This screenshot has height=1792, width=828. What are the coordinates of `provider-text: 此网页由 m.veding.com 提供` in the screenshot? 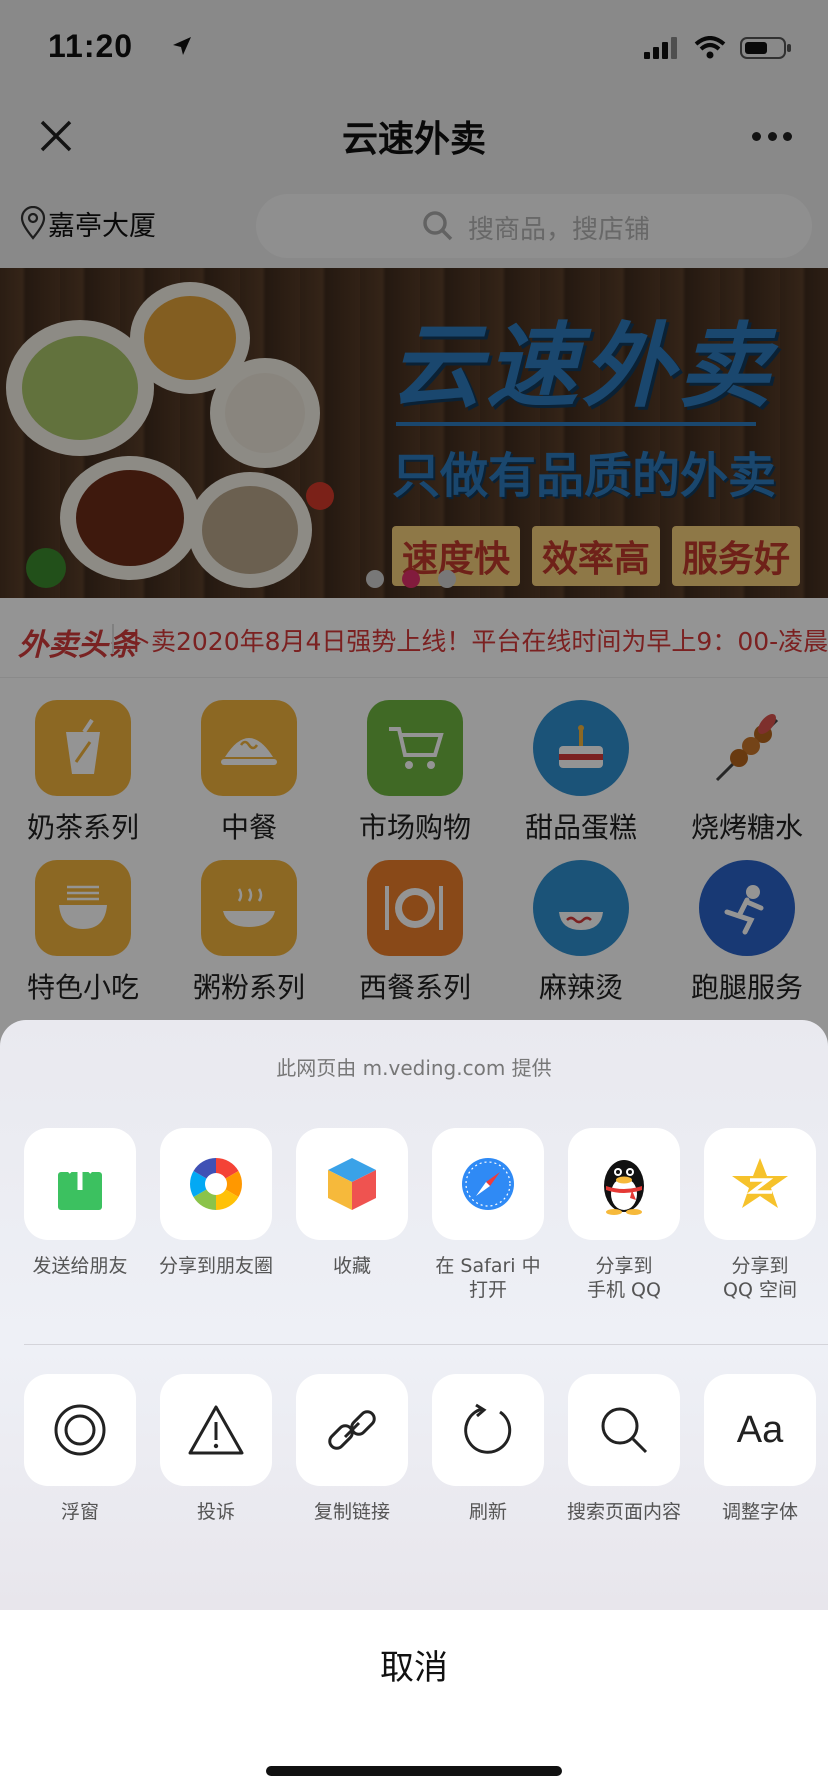 It's located at (414, 1068).